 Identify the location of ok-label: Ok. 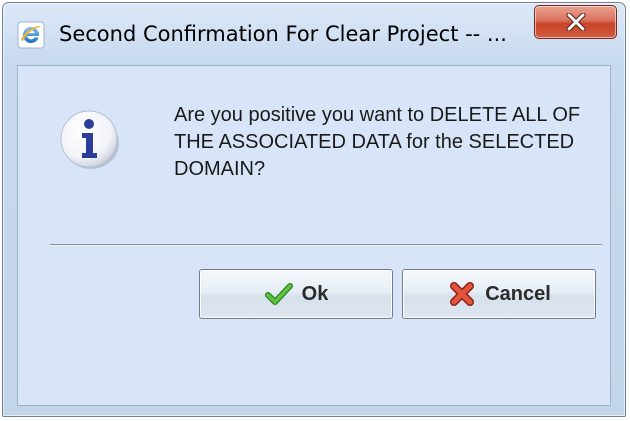
(315, 293).